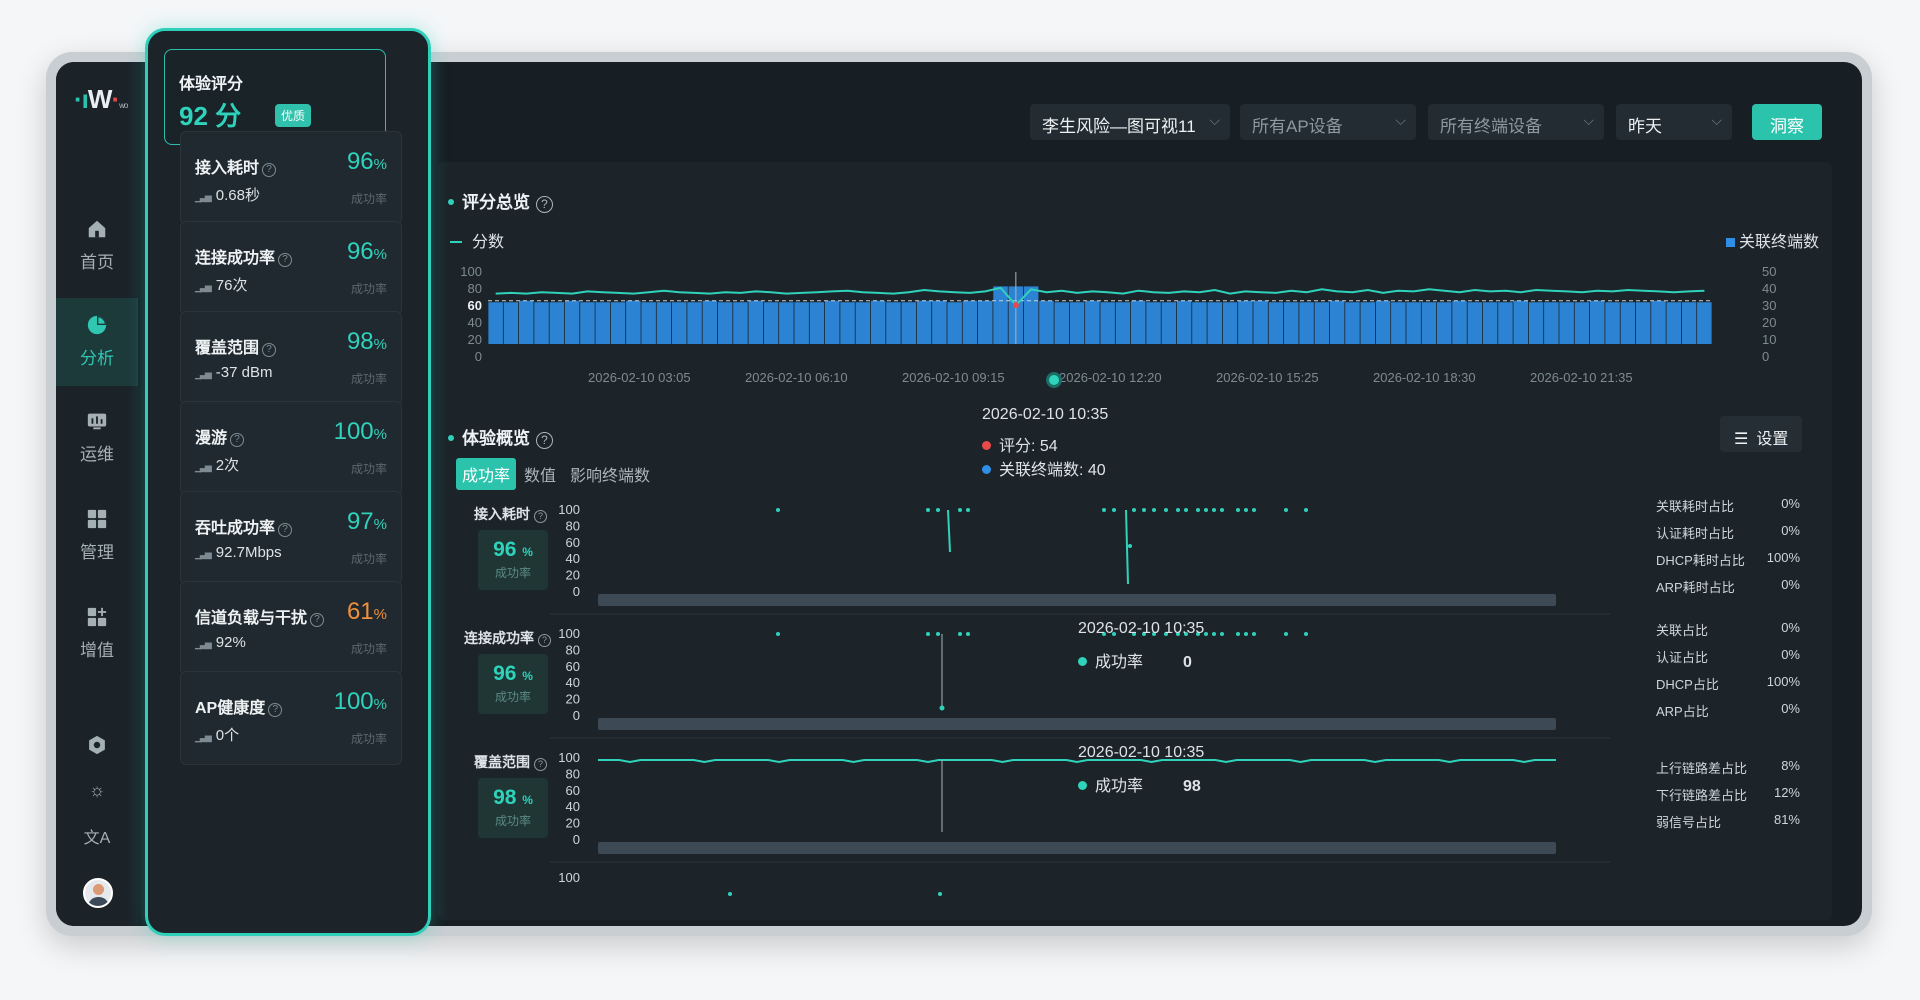 Image resolution: width=1920 pixels, height=1000 pixels. I want to click on ap-select: 所有AP设备 ⌵, so click(1328, 122).